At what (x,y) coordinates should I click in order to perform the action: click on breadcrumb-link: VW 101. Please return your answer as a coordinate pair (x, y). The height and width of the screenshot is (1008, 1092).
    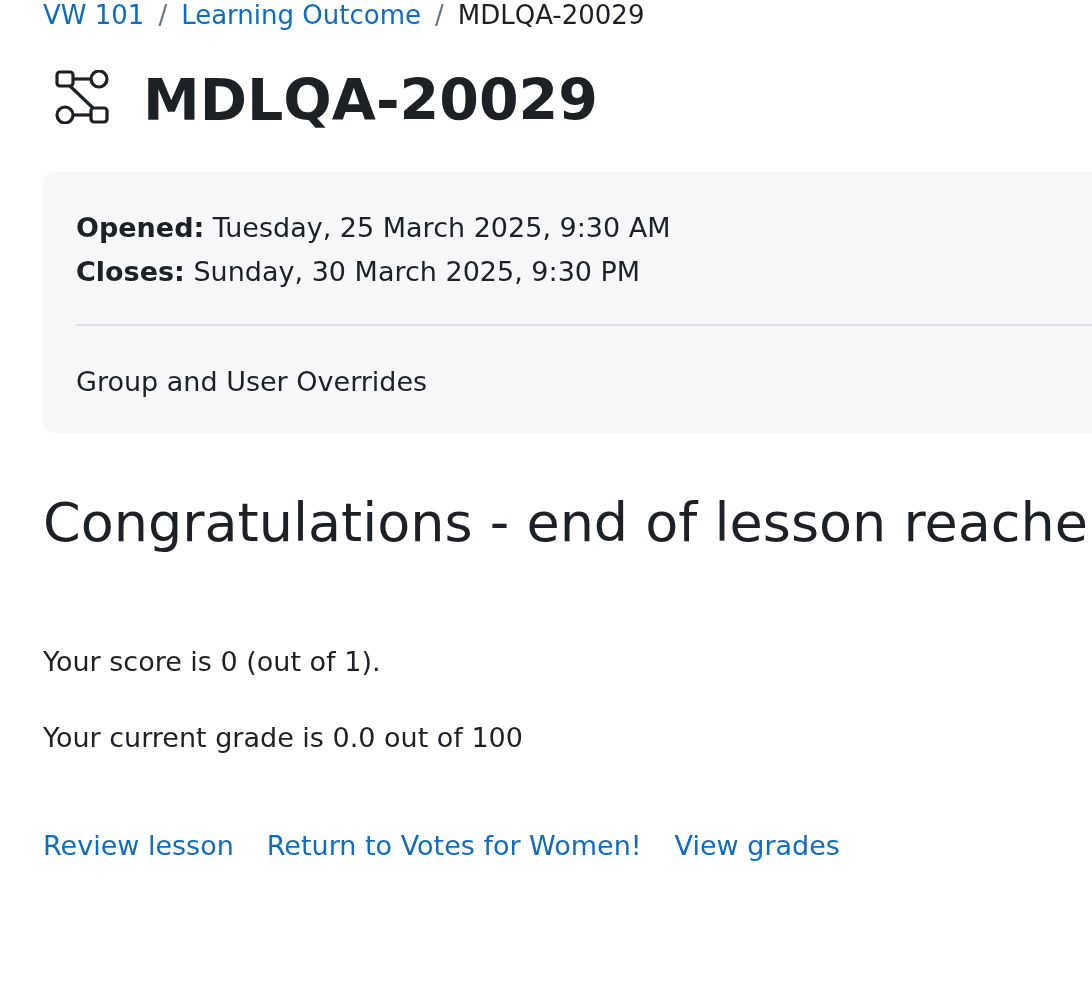
    Looking at the image, I should click on (94, 15).